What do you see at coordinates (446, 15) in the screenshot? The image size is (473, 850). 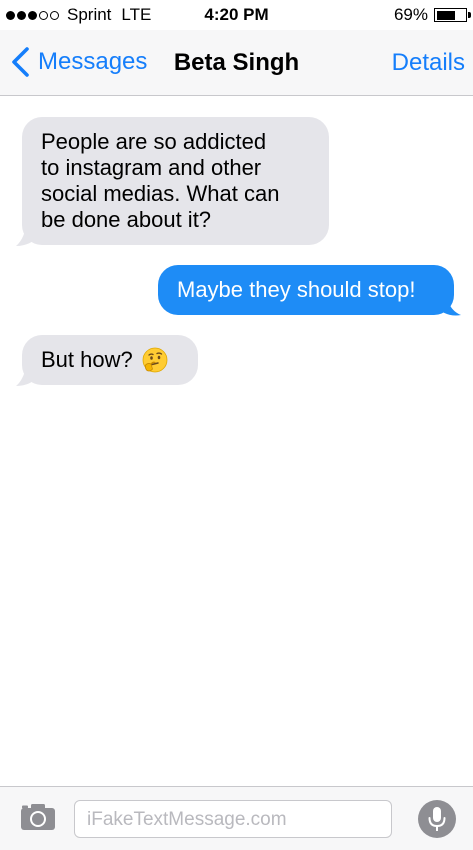 I see `battery-fill` at bounding box center [446, 15].